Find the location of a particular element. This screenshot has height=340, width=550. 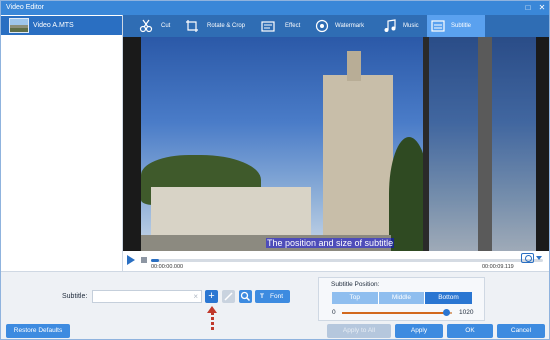

ok-button: OK is located at coordinates (470, 331).